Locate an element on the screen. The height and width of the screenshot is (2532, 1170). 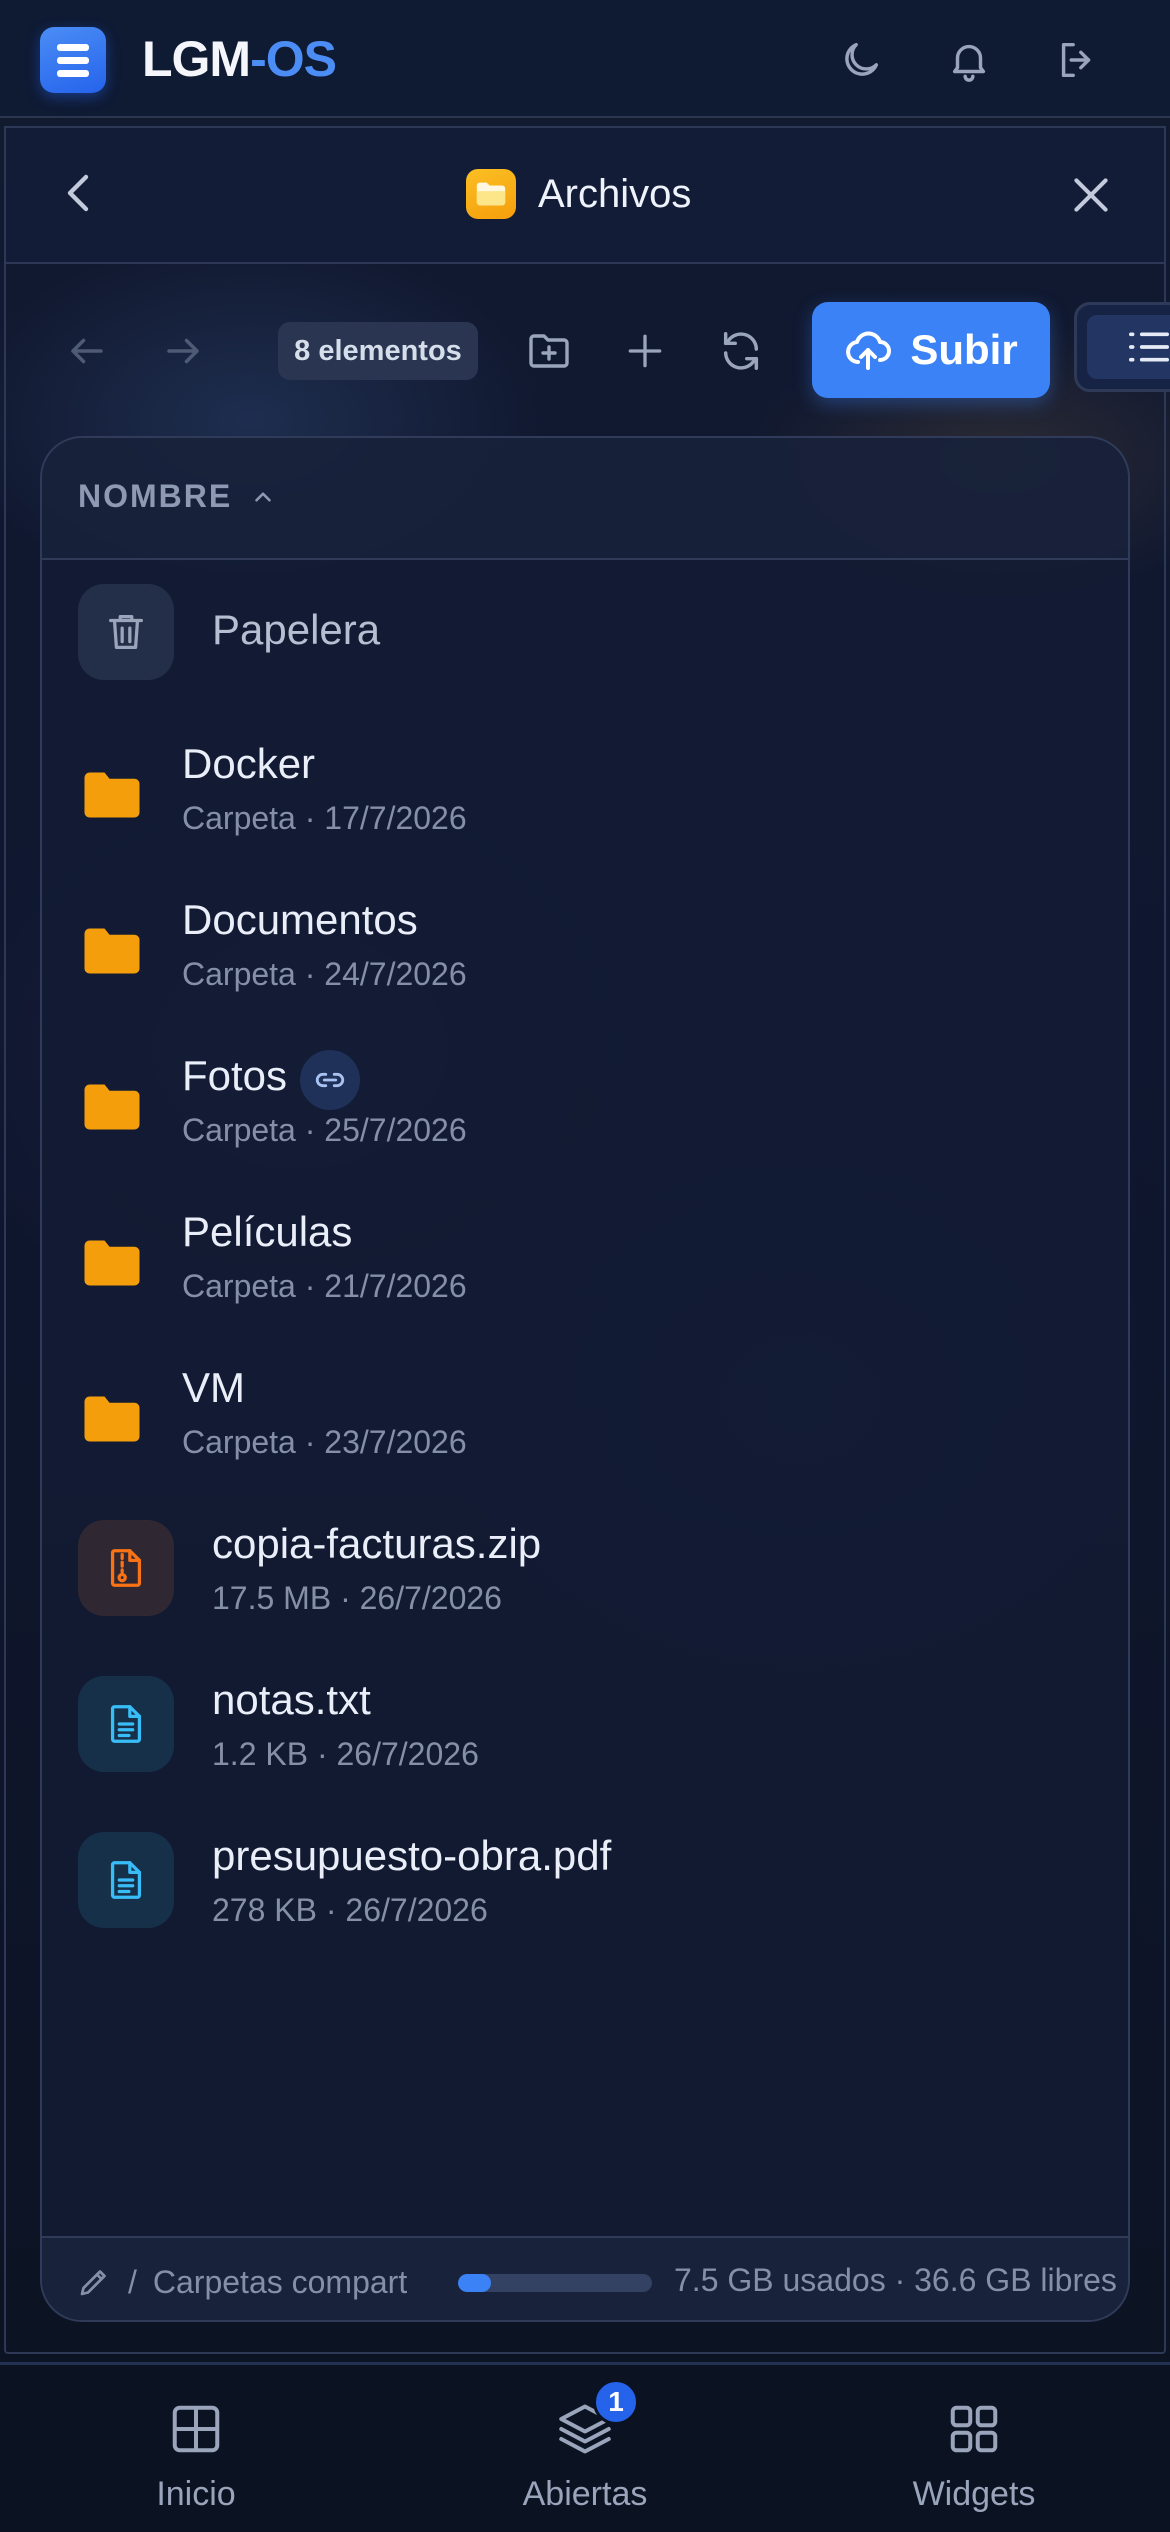
storage-usage-bar is located at coordinates (555, 2283).